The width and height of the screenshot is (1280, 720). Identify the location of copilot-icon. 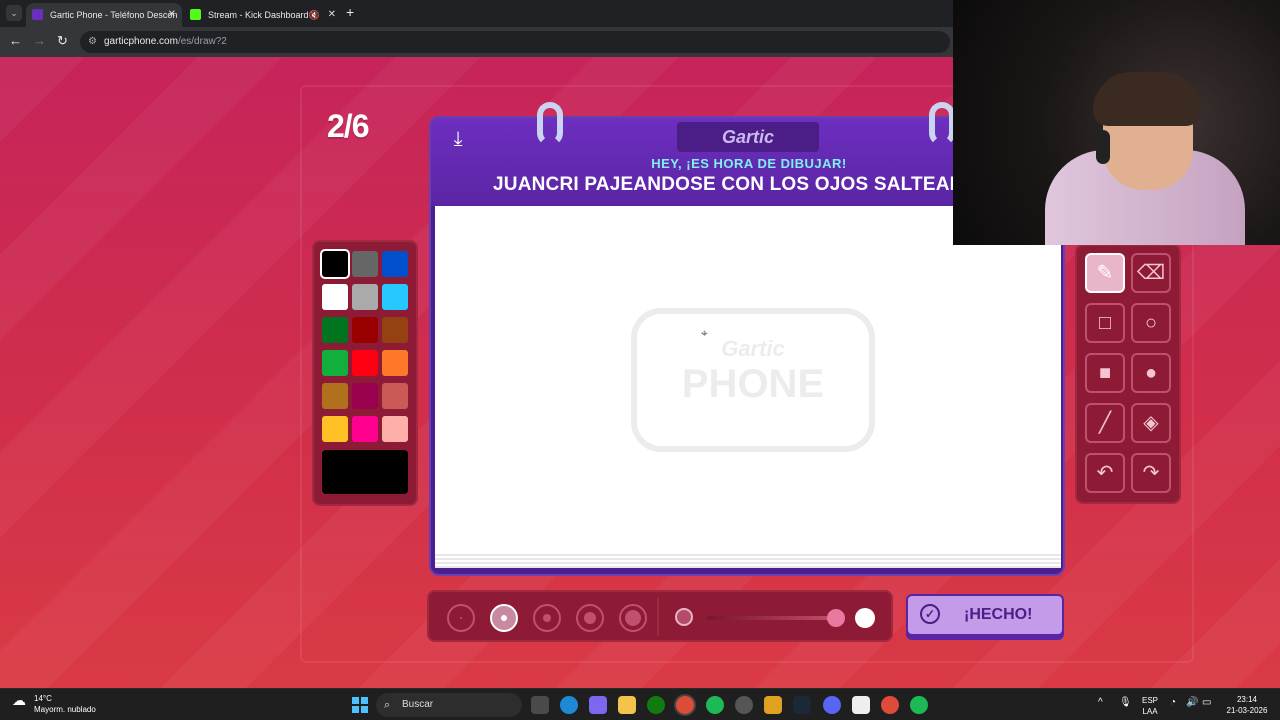
(598, 705).